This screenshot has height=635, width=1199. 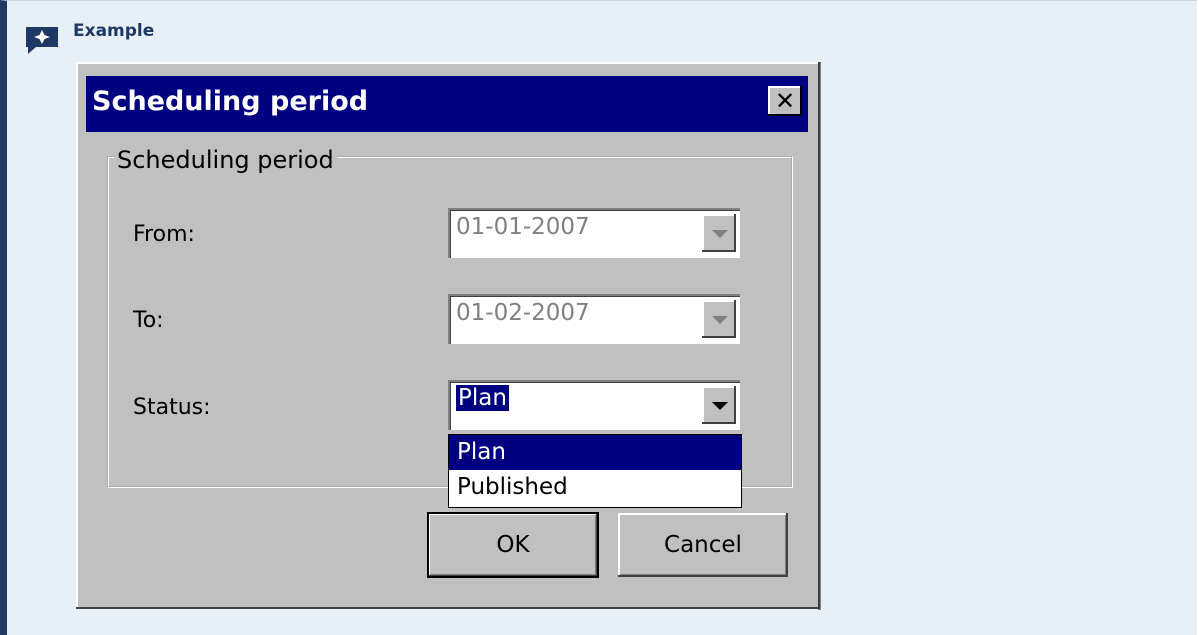 I want to click on status-label: Status:, so click(x=172, y=407).